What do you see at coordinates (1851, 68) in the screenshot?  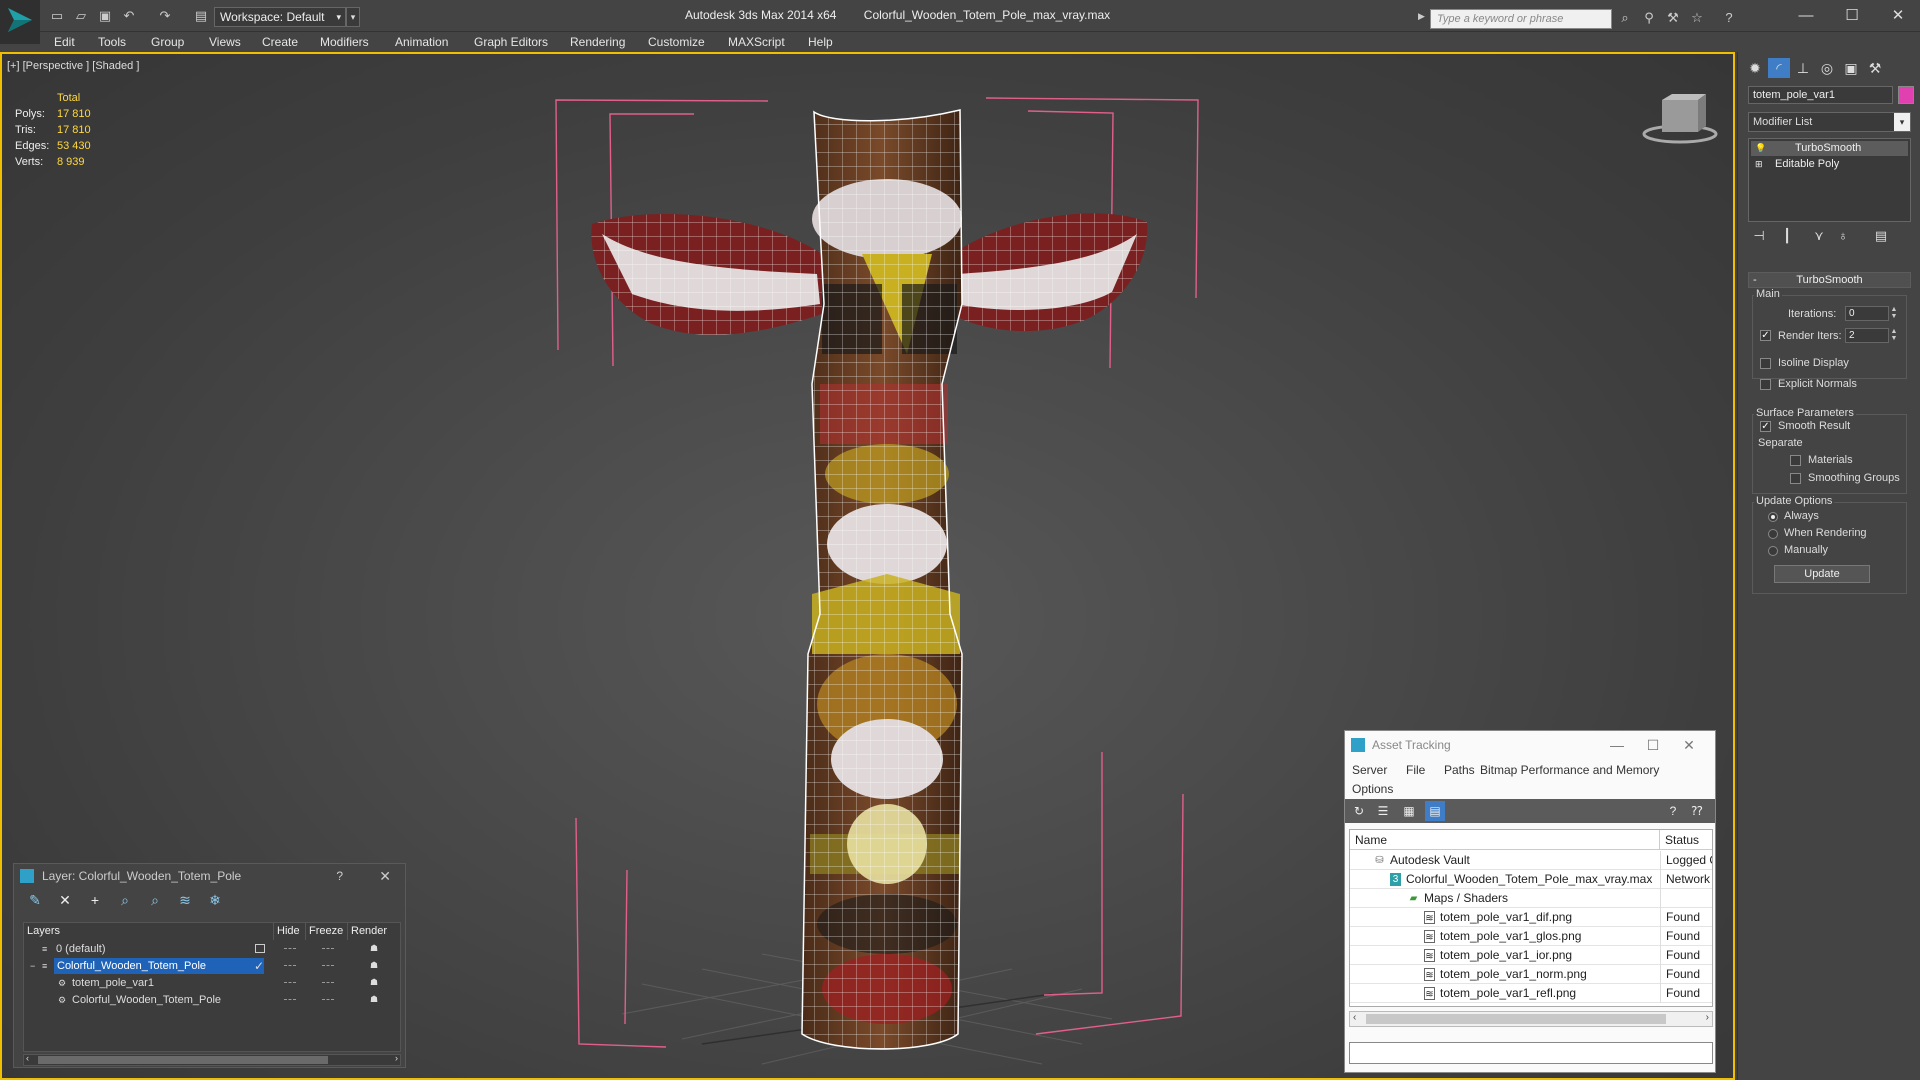 I see `display-tab-icon: ▣` at bounding box center [1851, 68].